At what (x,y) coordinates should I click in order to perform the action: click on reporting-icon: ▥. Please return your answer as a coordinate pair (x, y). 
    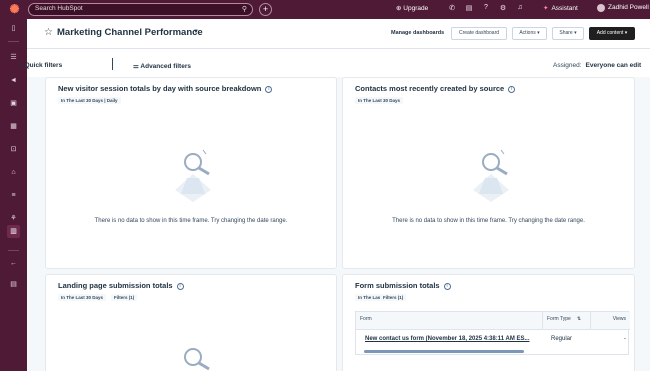
    Looking at the image, I should click on (13, 231).